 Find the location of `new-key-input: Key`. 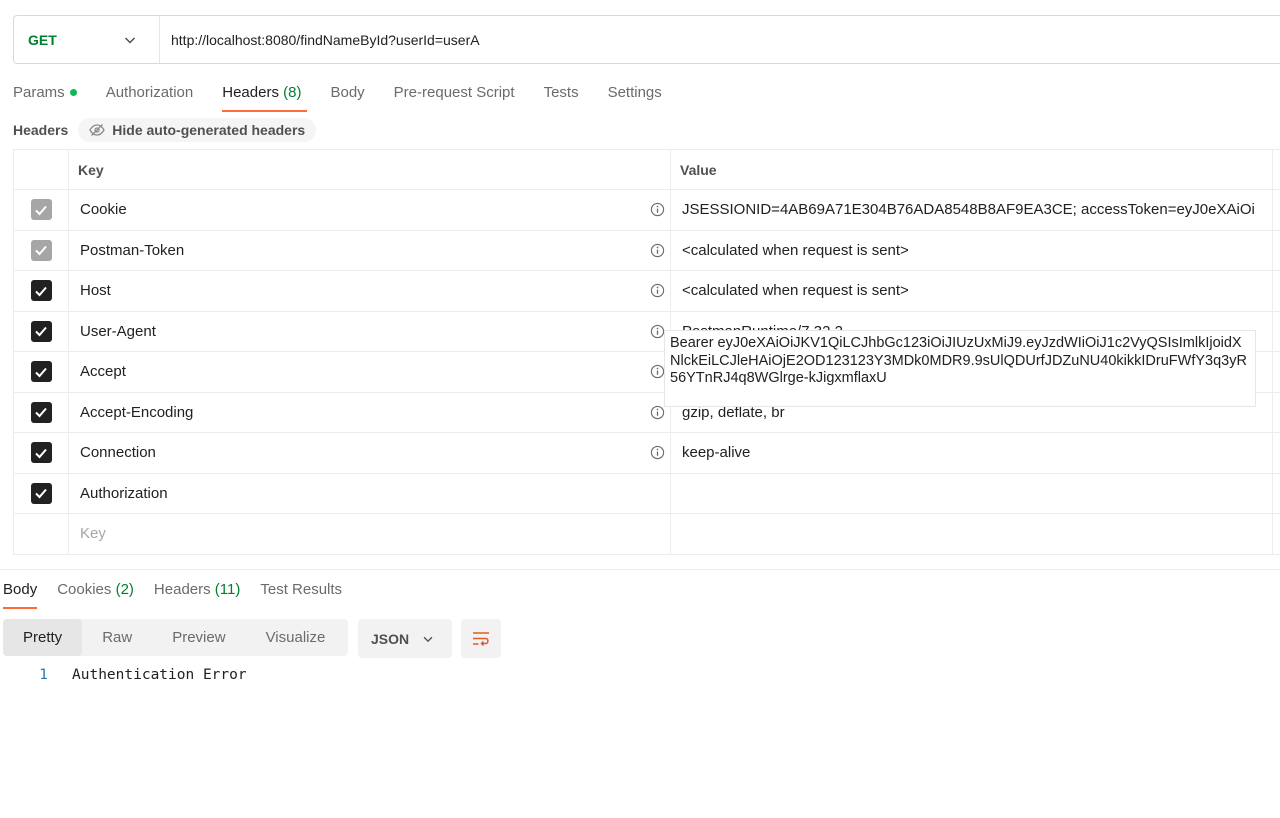

new-key-input: Key is located at coordinates (370, 534).